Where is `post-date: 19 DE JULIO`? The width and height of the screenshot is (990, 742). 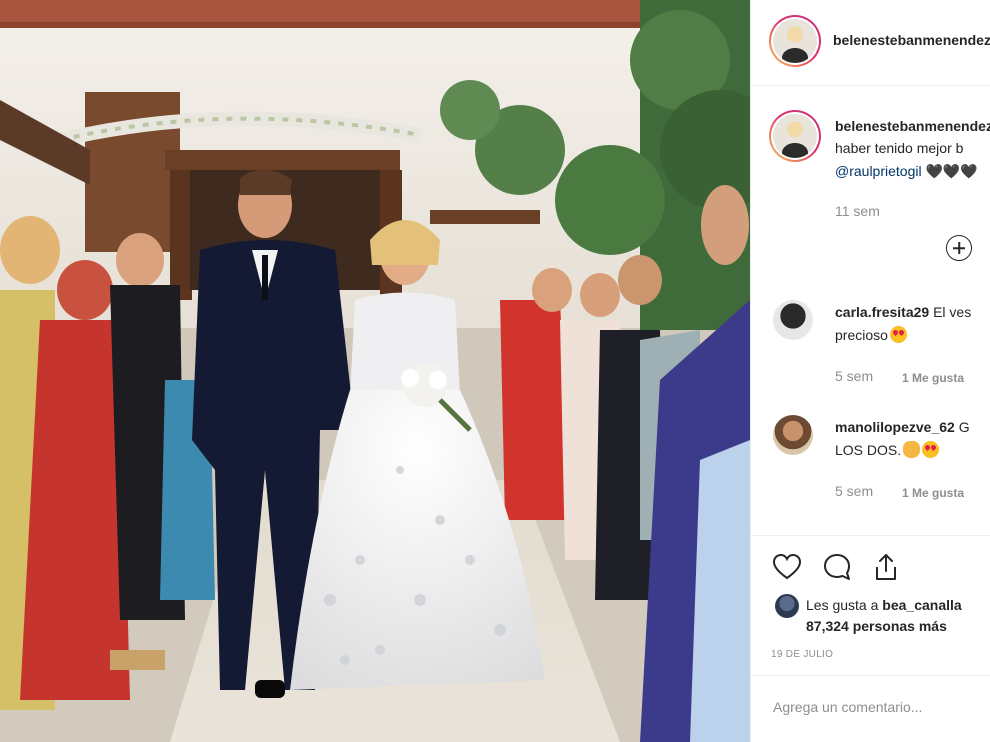 post-date: 19 DE JULIO is located at coordinates (802, 654).